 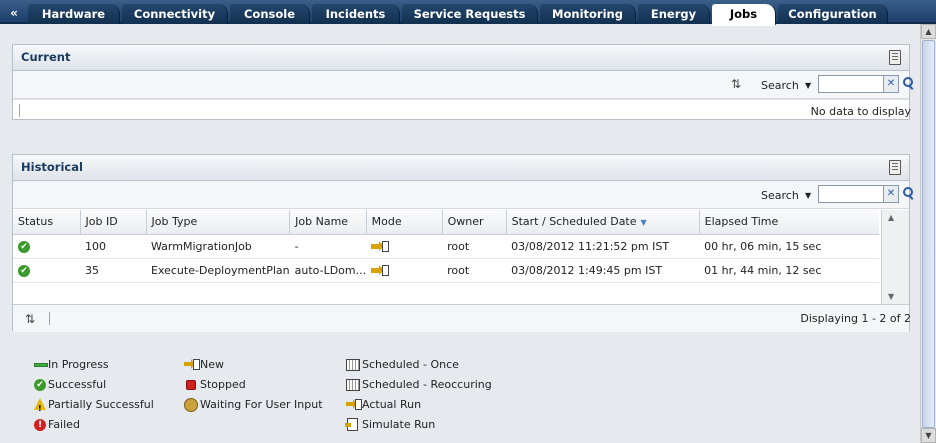 I want to click on column-header-elapsed-time: Elapsed Time, so click(x=789, y=222).